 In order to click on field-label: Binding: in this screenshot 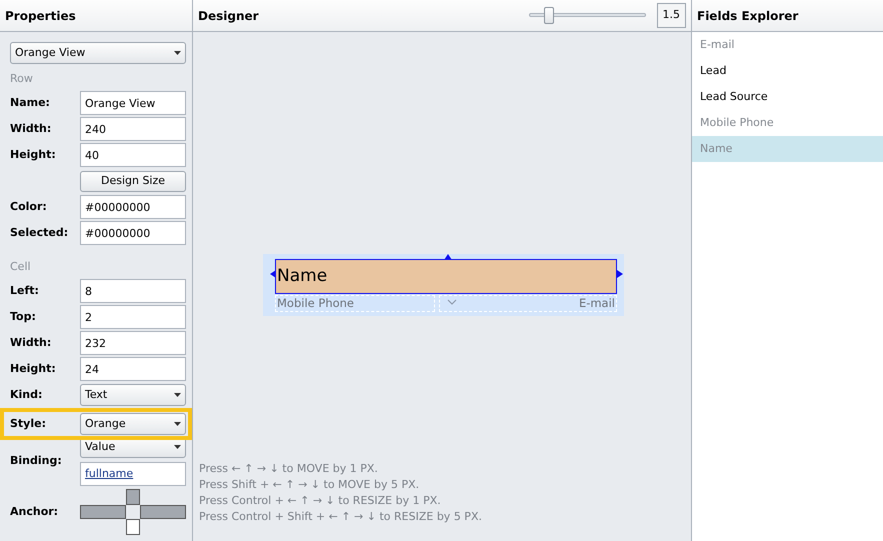, I will do `click(36, 460)`.